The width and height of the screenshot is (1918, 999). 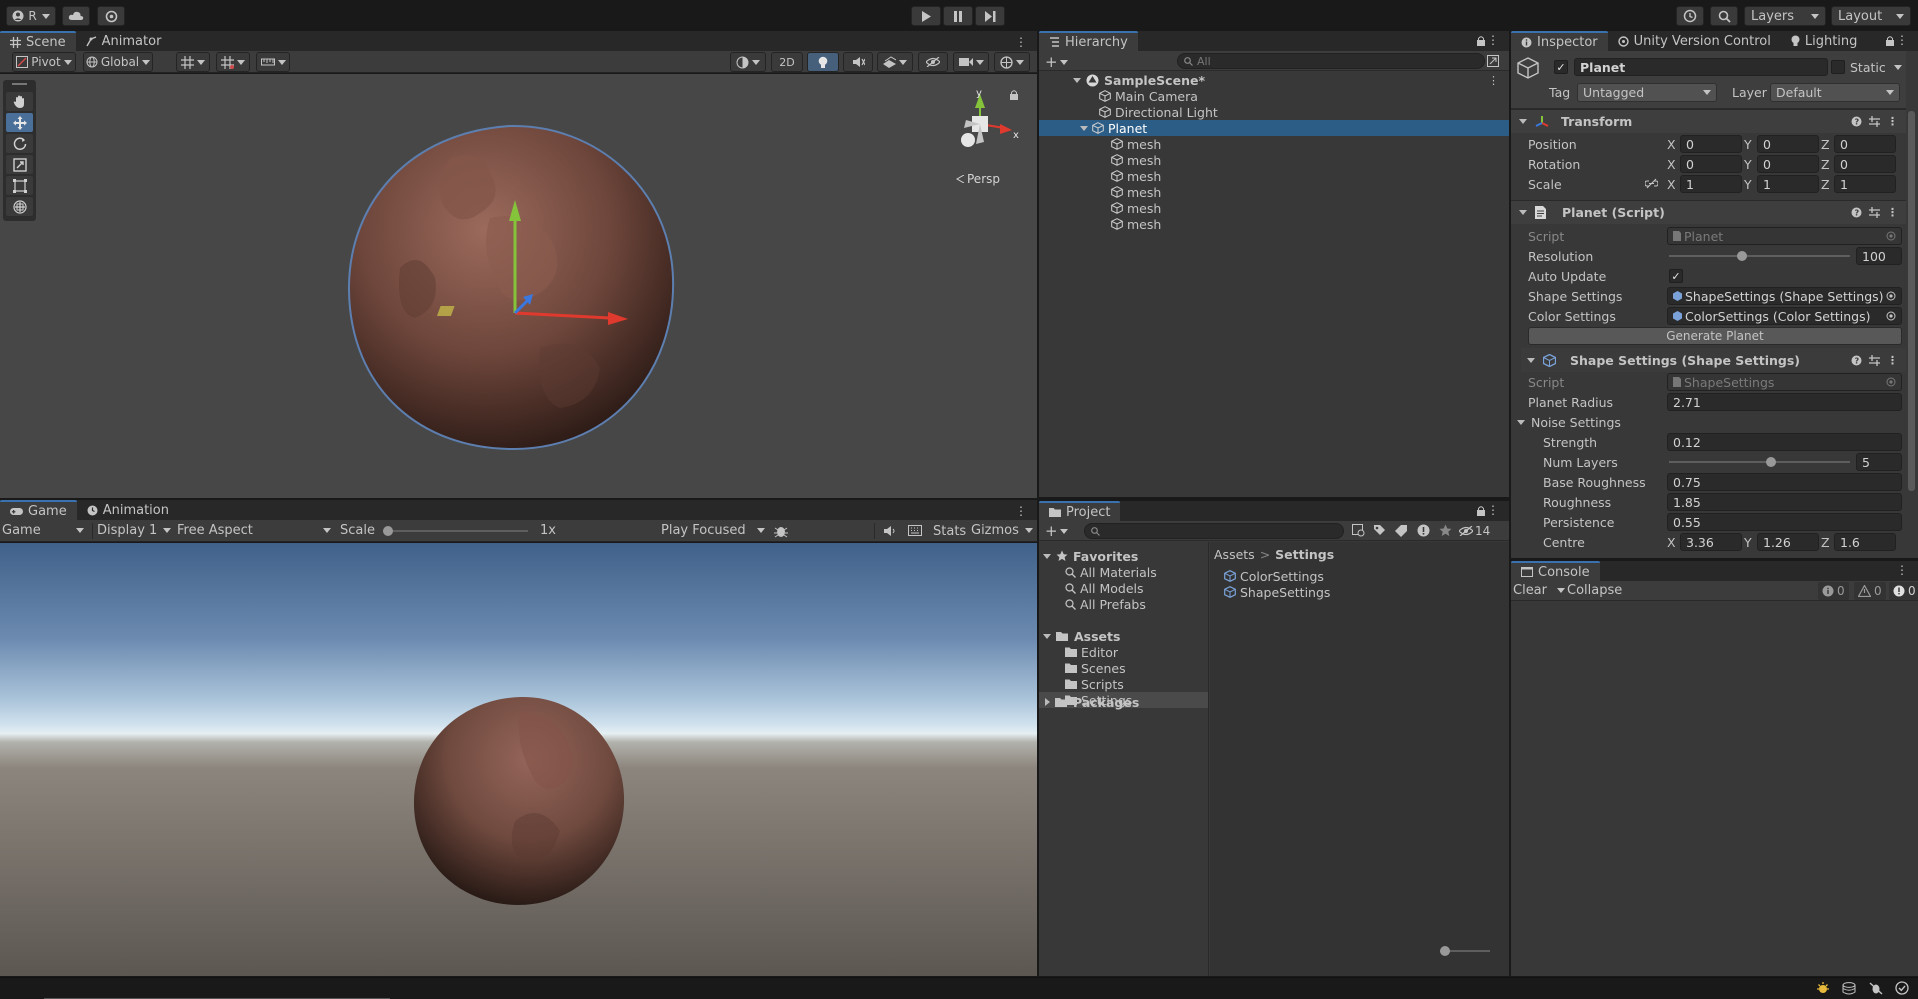 What do you see at coordinates (1874, 212) in the screenshot?
I see `preset-icon` at bounding box center [1874, 212].